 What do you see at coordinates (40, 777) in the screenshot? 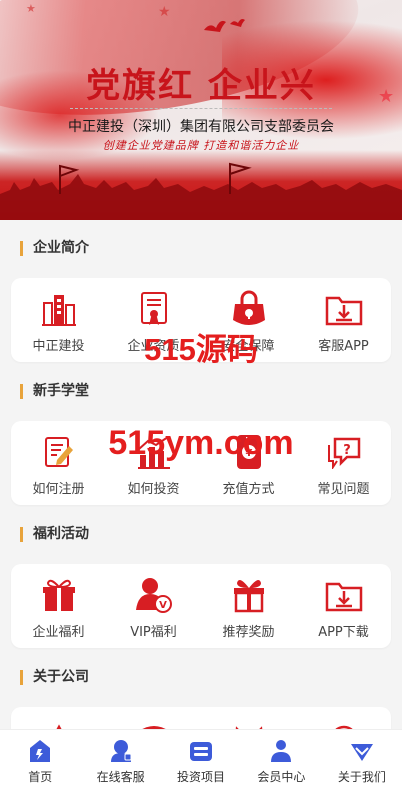
I see `tab-label: 首页` at bounding box center [40, 777].